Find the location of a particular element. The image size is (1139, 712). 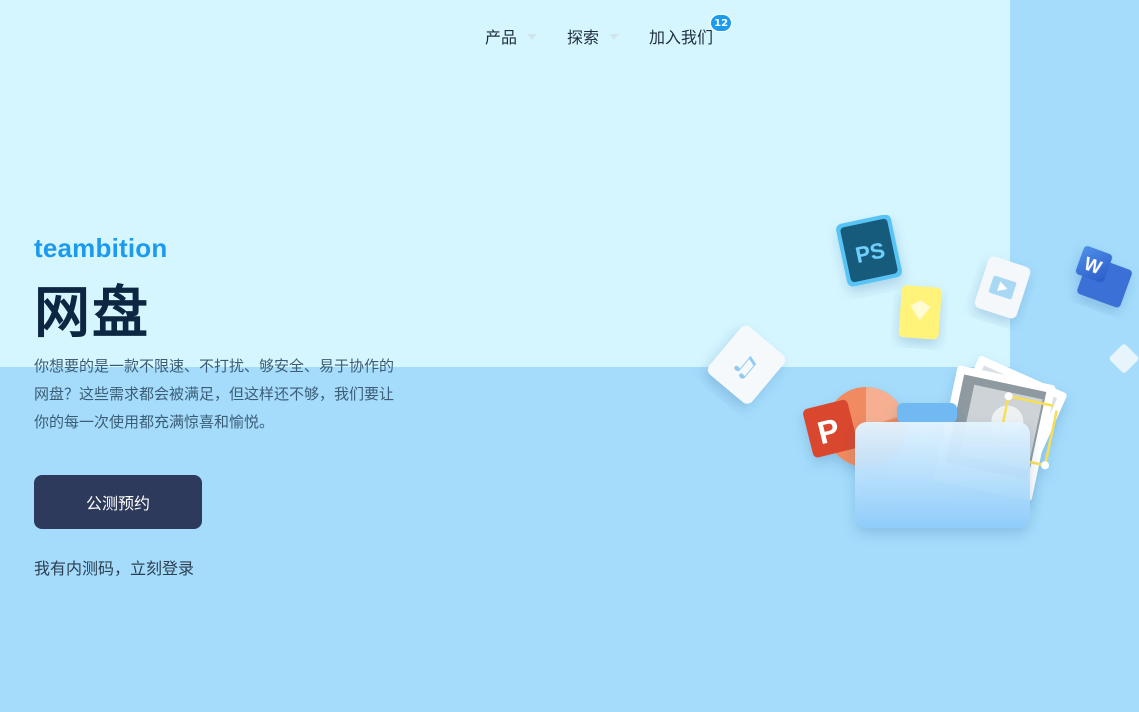

sketch-file-icon is located at coordinates (920, 312).